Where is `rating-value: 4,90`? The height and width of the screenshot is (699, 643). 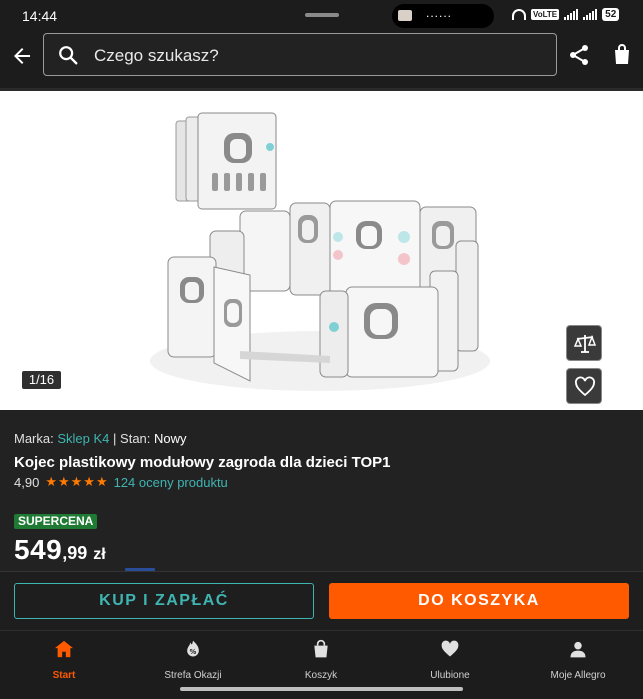 rating-value: 4,90 is located at coordinates (27, 482).